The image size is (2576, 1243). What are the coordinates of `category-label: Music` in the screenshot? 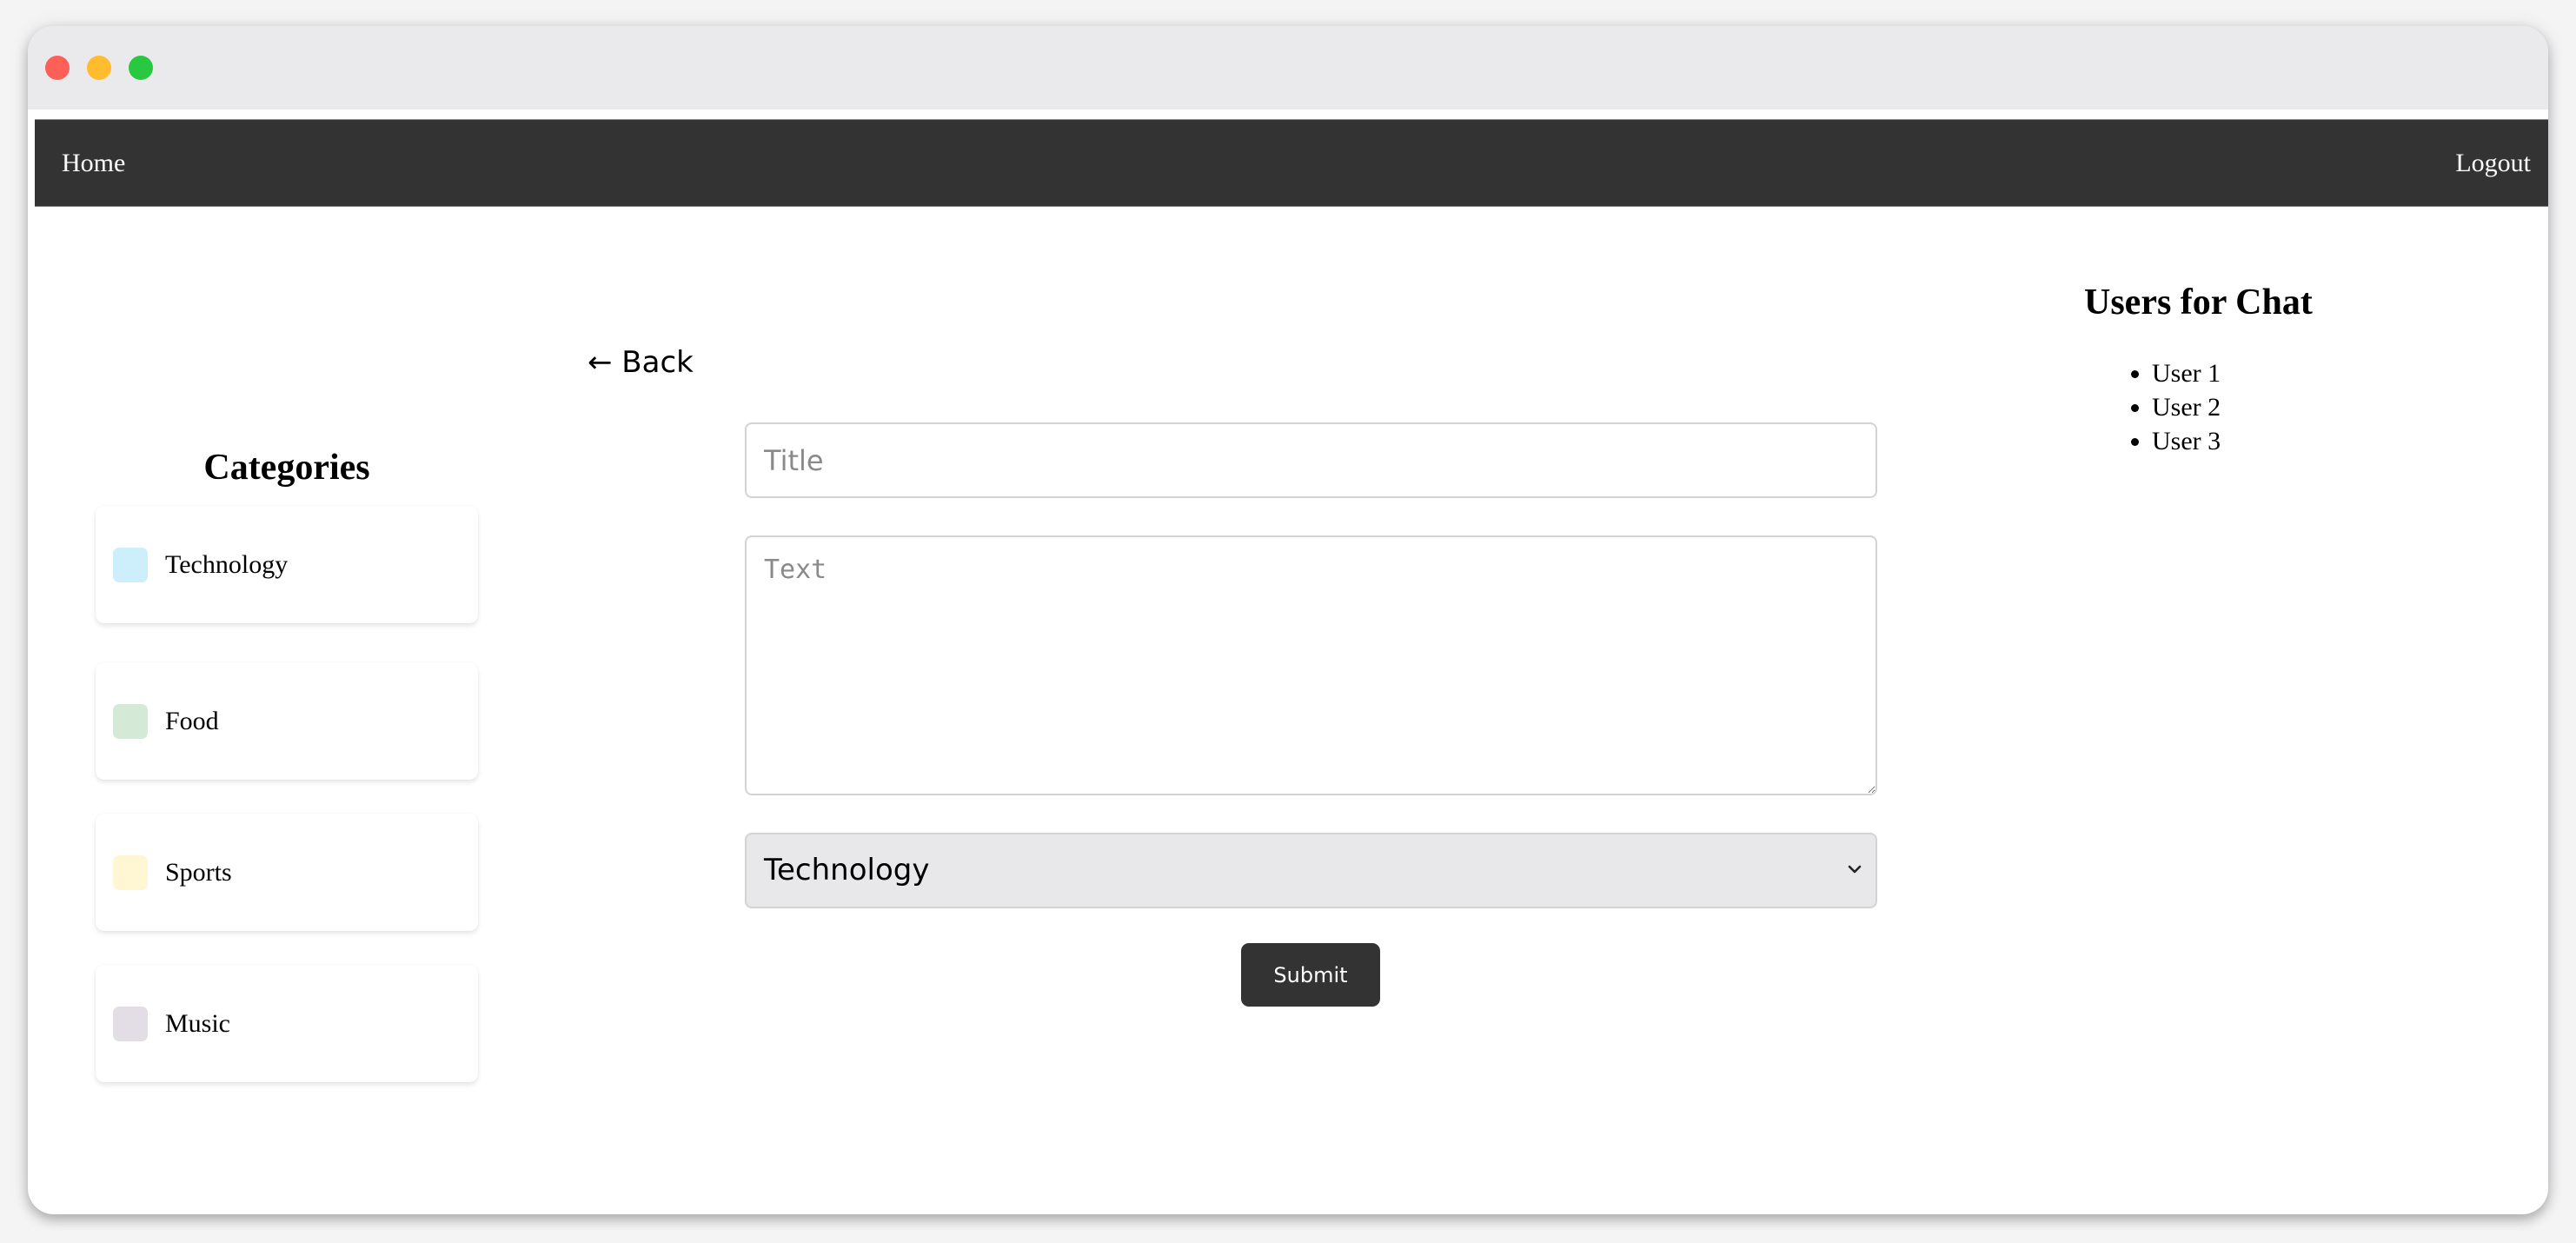 It's located at (197, 1023).